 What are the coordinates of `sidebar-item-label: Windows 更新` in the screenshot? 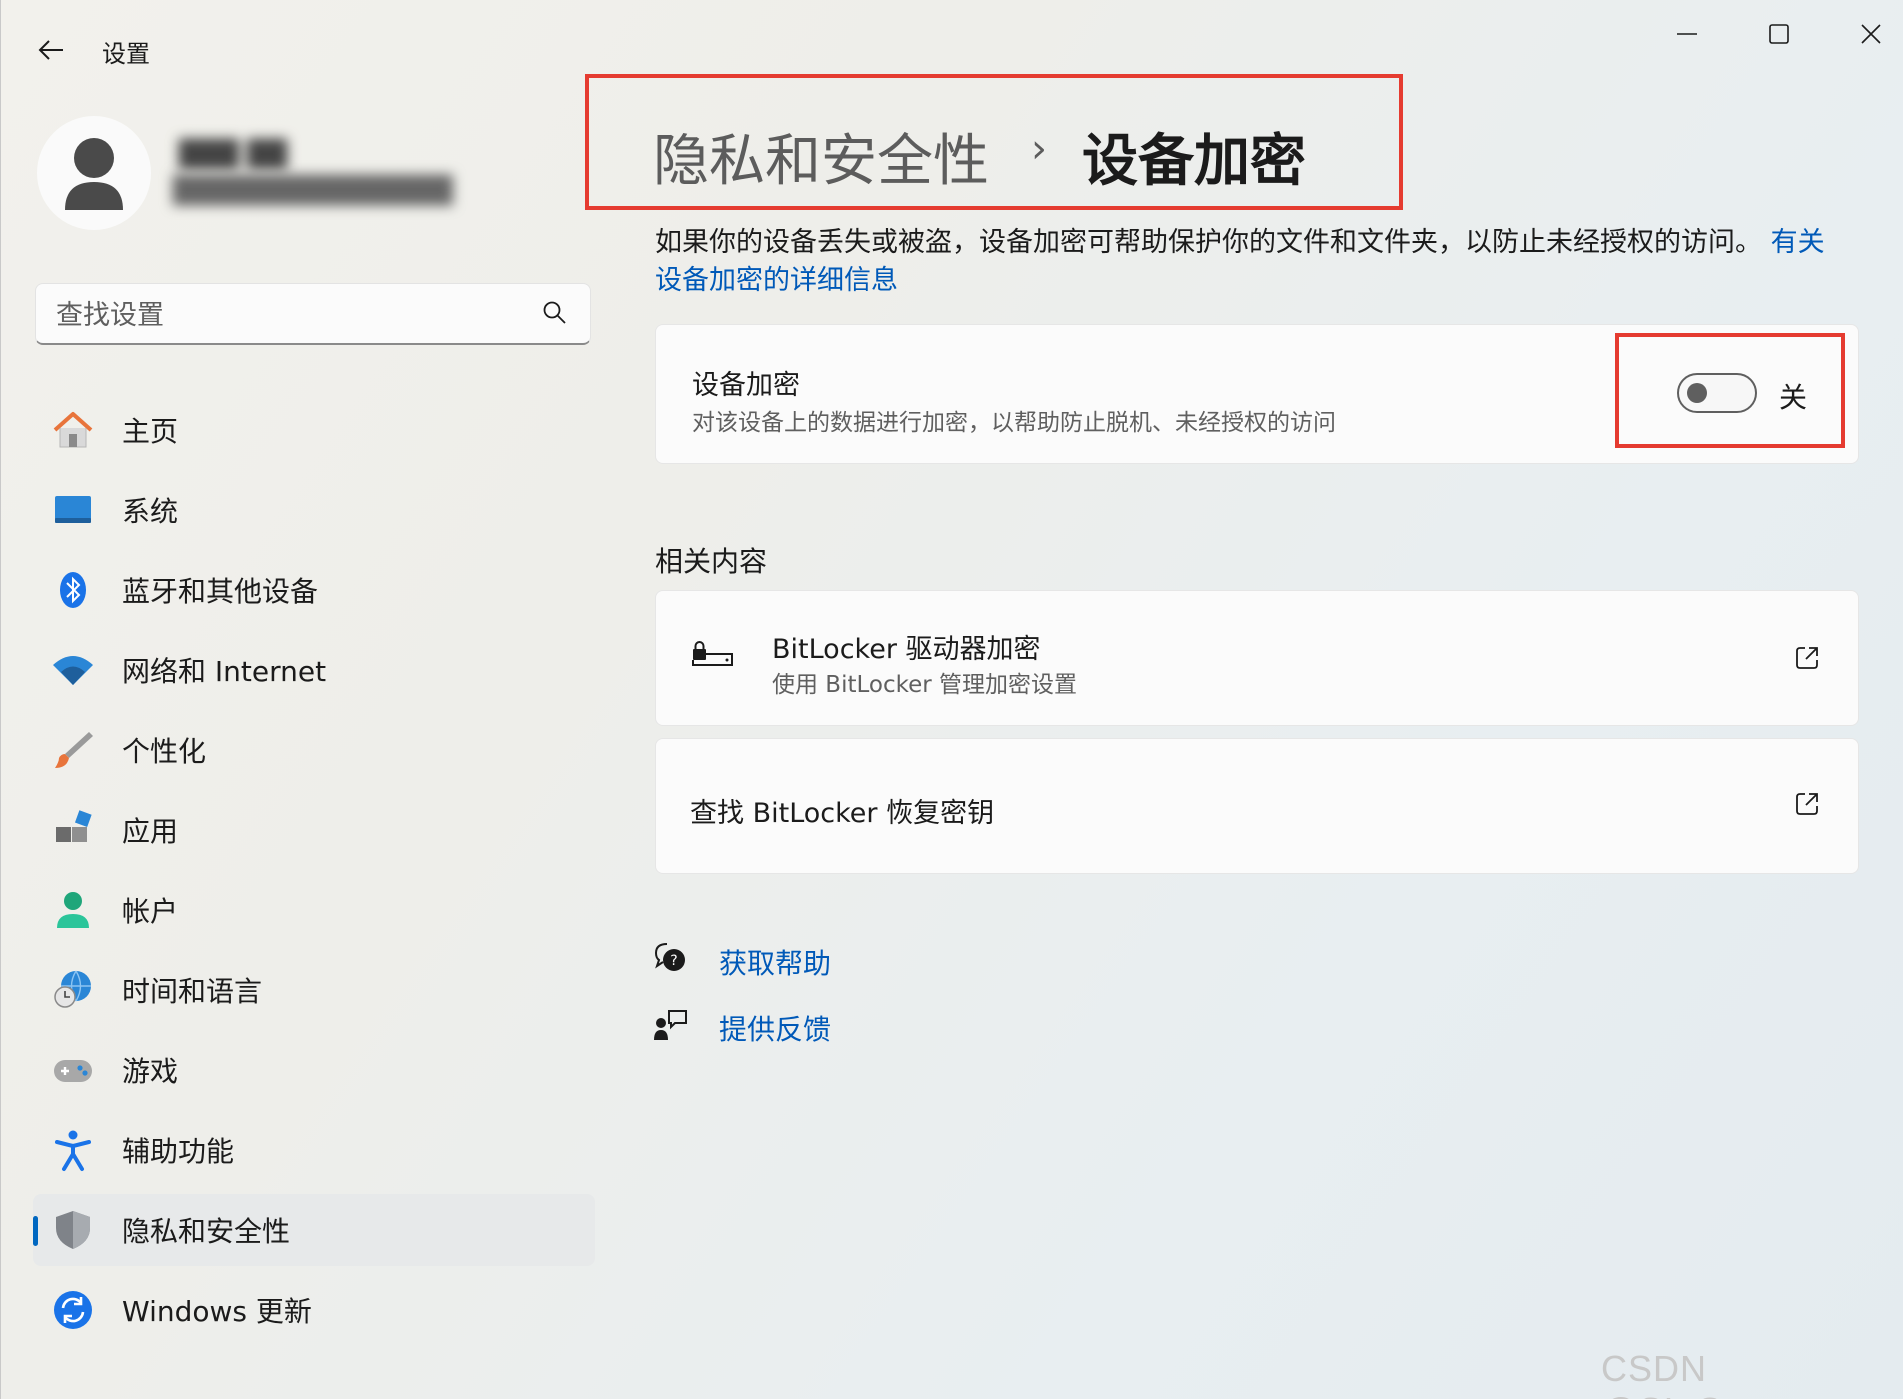 It's located at (217, 1311).